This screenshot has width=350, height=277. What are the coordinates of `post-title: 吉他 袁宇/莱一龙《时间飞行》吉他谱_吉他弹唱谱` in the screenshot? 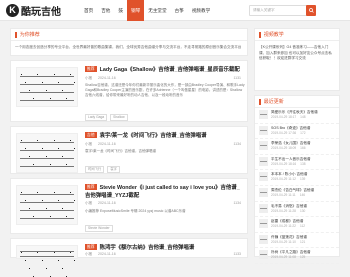 It's located at (165, 136).